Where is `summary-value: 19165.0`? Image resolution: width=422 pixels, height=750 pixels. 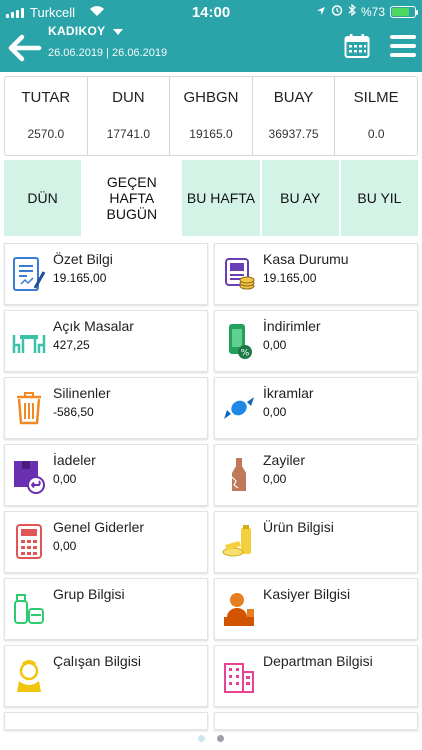 summary-value: 19165.0 is located at coordinates (211, 134).